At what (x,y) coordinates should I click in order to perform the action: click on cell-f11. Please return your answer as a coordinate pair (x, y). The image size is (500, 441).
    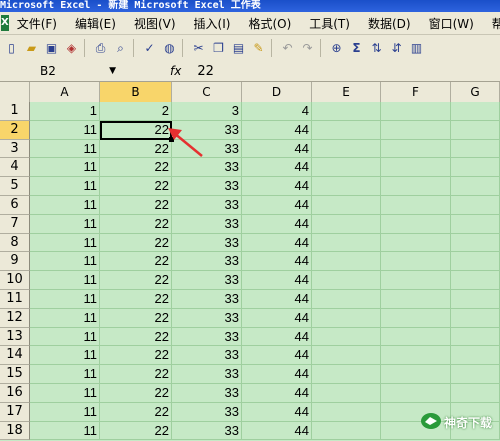
    Looking at the image, I should click on (416, 299).